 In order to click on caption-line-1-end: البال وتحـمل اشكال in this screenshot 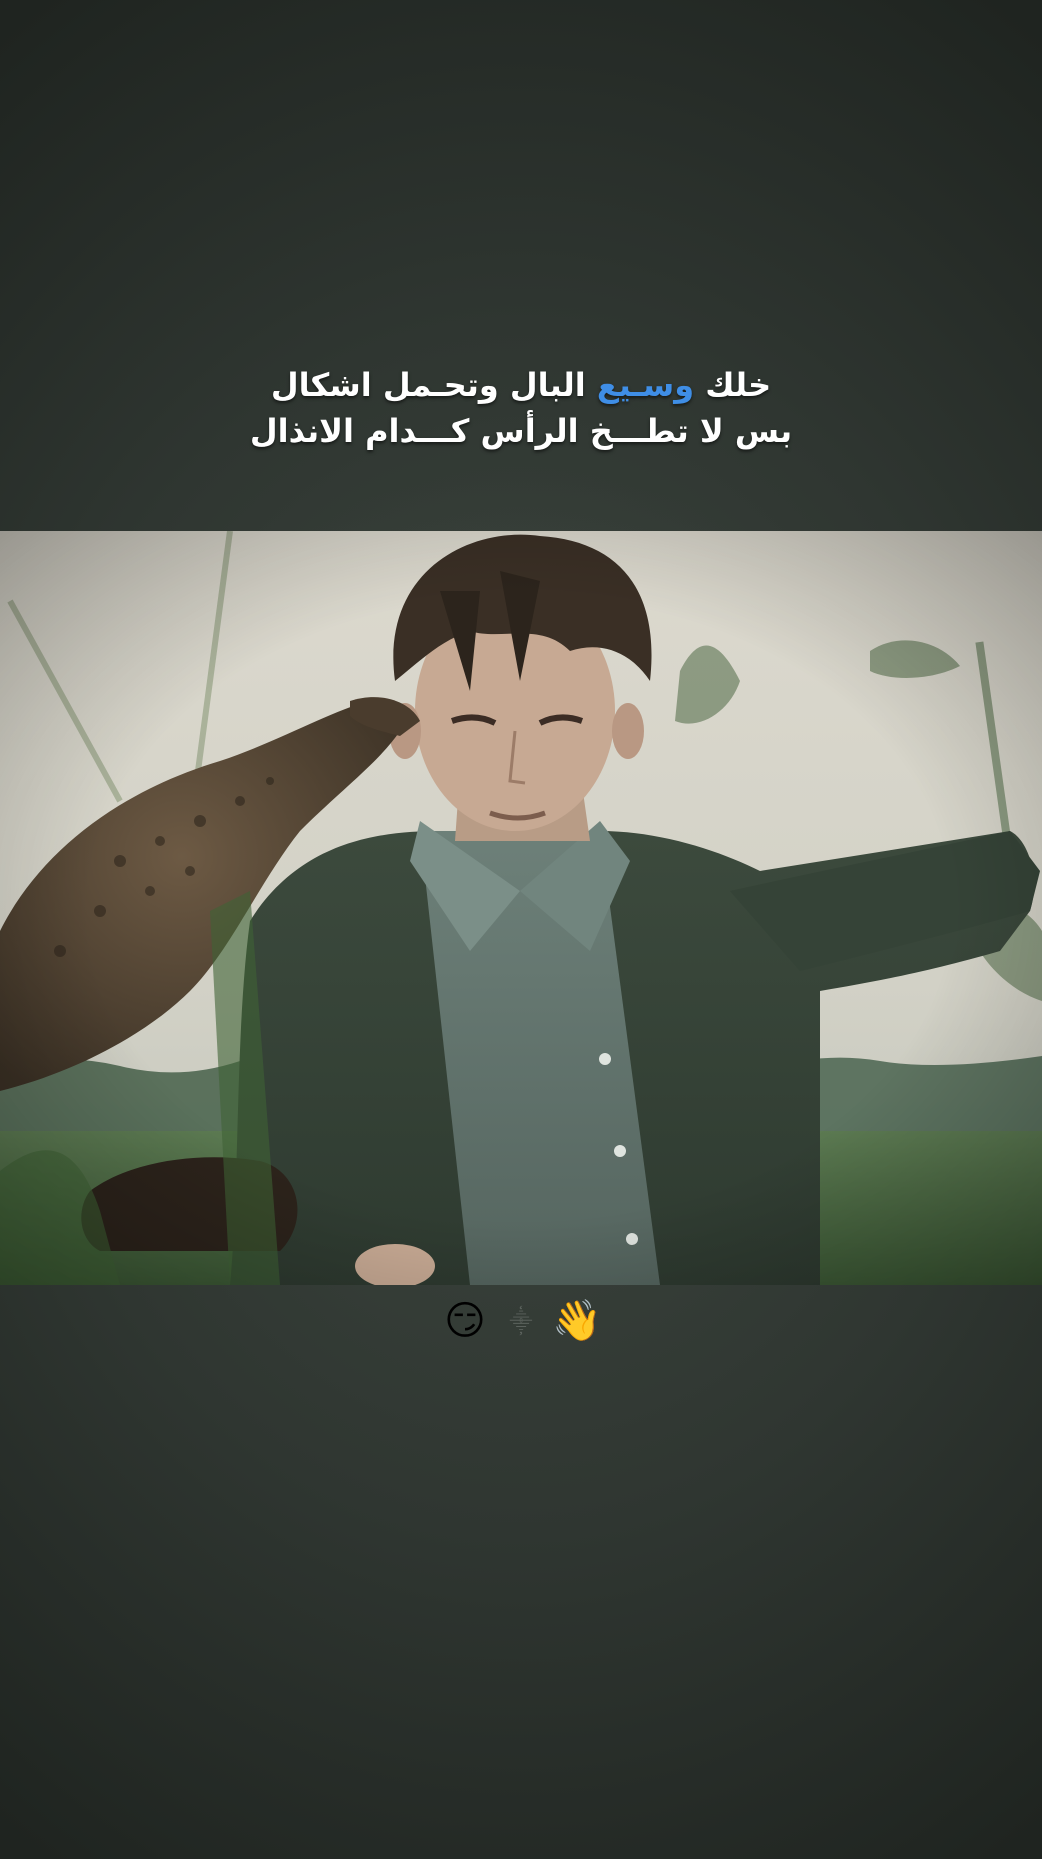, I will do `click(433, 385)`.